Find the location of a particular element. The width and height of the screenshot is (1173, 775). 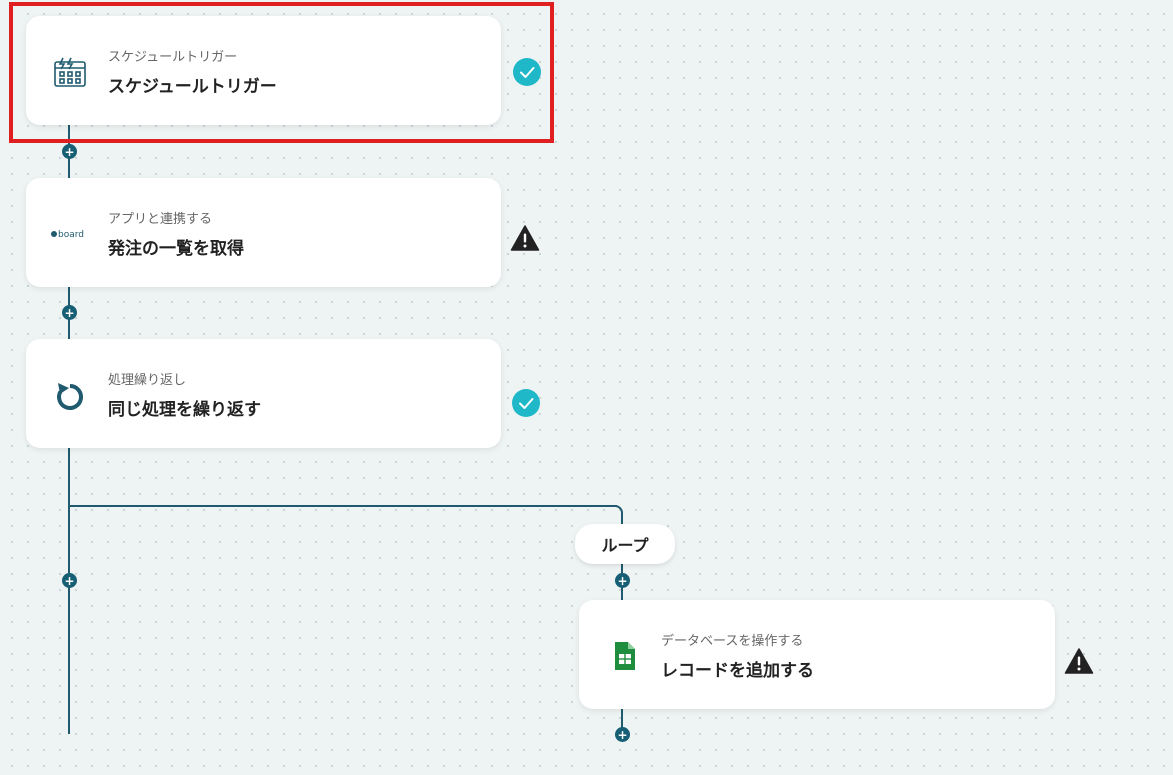

loop-label: ループ is located at coordinates (625, 544).